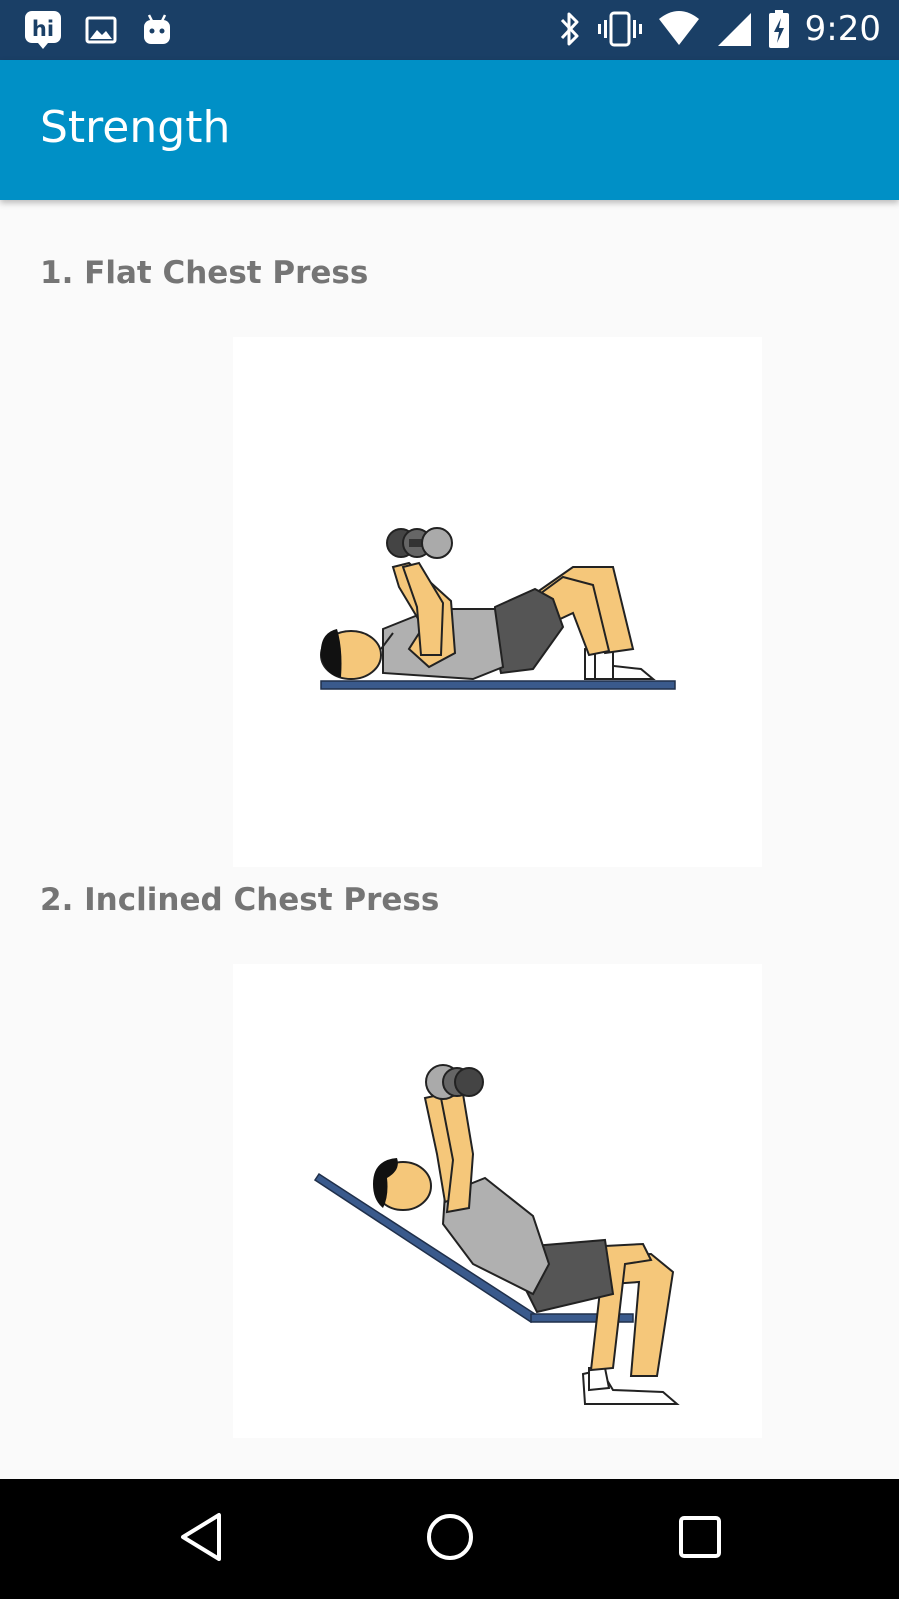 This screenshot has height=1599, width=899. What do you see at coordinates (157, 30) in the screenshot?
I see `android-icon` at bounding box center [157, 30].